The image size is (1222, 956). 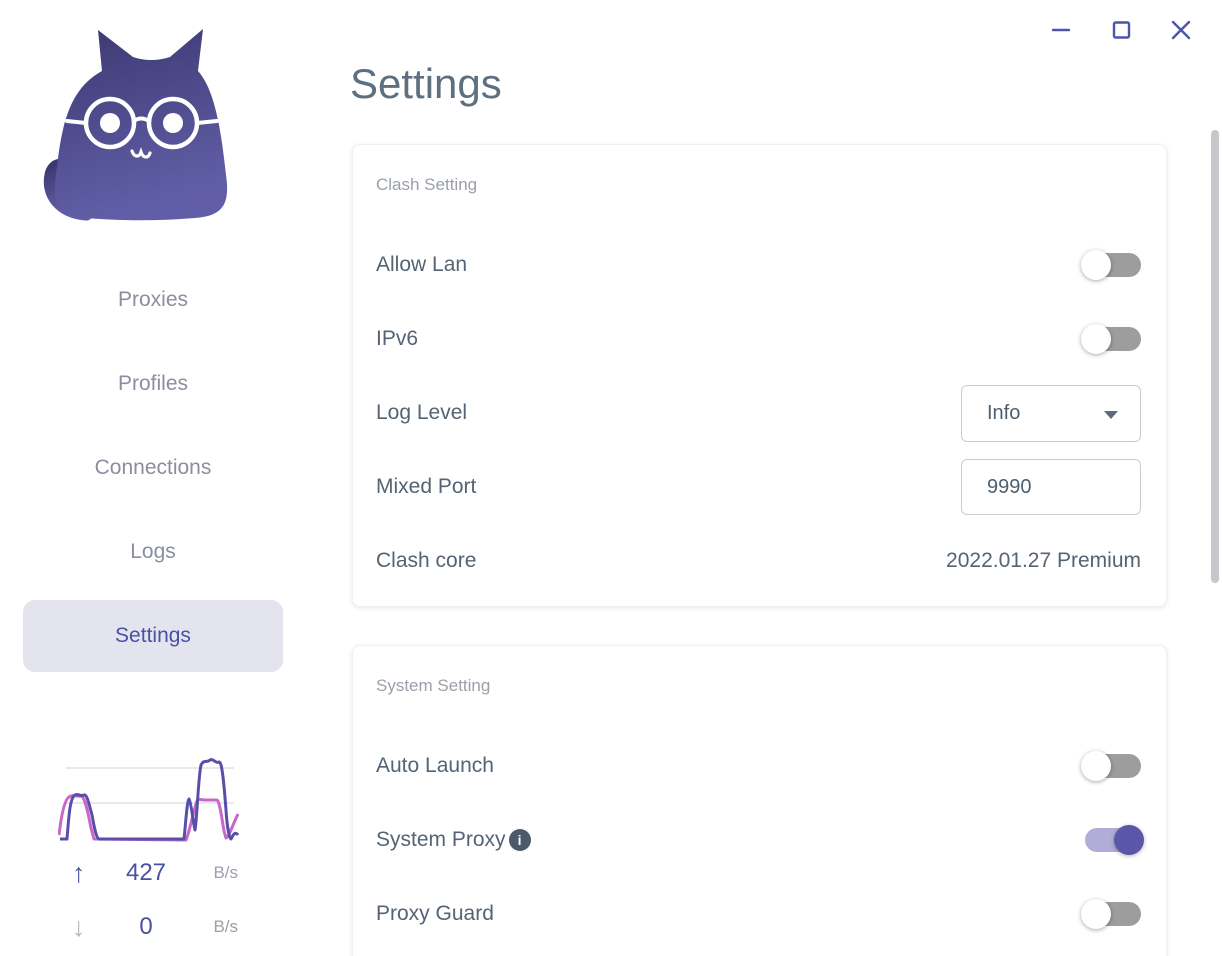 What do you see at coordinates (1112, 840) in the screenshot?
I see `system-proxy-toggle` at bounding box center [1112, 840].